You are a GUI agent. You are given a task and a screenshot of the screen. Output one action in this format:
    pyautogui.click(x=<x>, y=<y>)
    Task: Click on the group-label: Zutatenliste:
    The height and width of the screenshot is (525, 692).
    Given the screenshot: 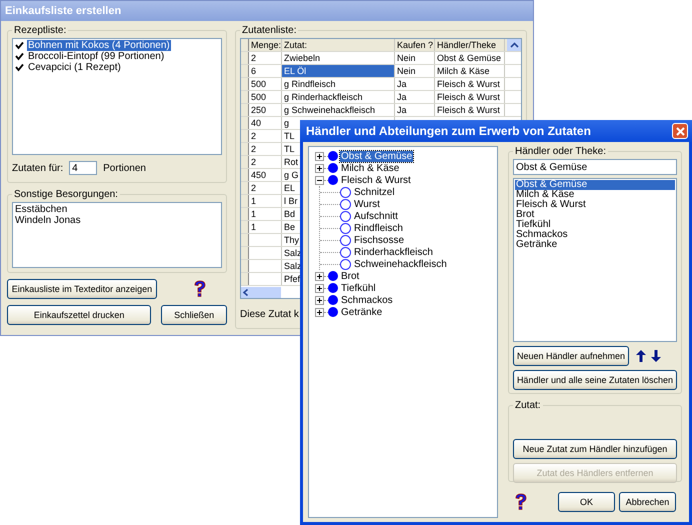 What is the action you would take?
    pyautogui.click(x=269, y=30)
    